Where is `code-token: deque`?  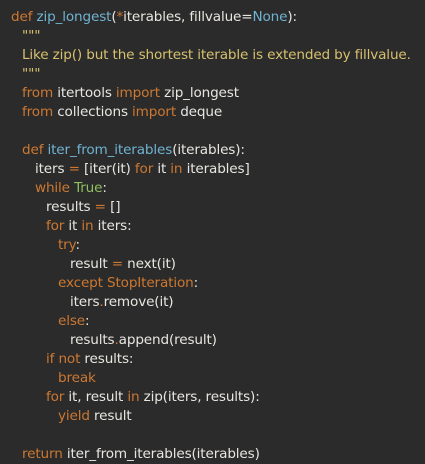 code-token: deque is located at coordinates (201, 112).